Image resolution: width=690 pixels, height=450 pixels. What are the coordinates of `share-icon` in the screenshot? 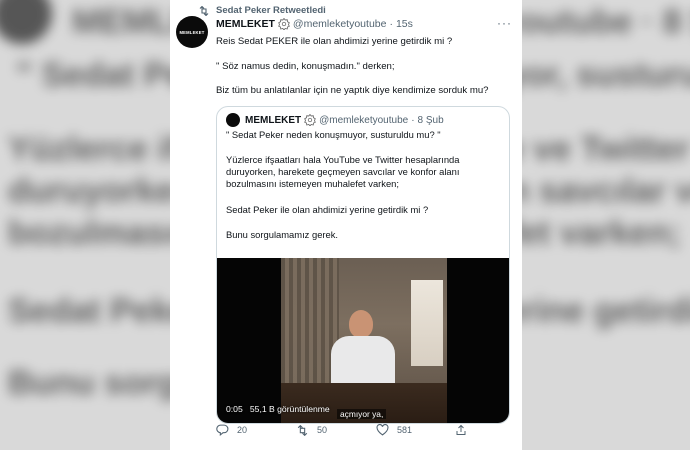 It's located at (461, 430).